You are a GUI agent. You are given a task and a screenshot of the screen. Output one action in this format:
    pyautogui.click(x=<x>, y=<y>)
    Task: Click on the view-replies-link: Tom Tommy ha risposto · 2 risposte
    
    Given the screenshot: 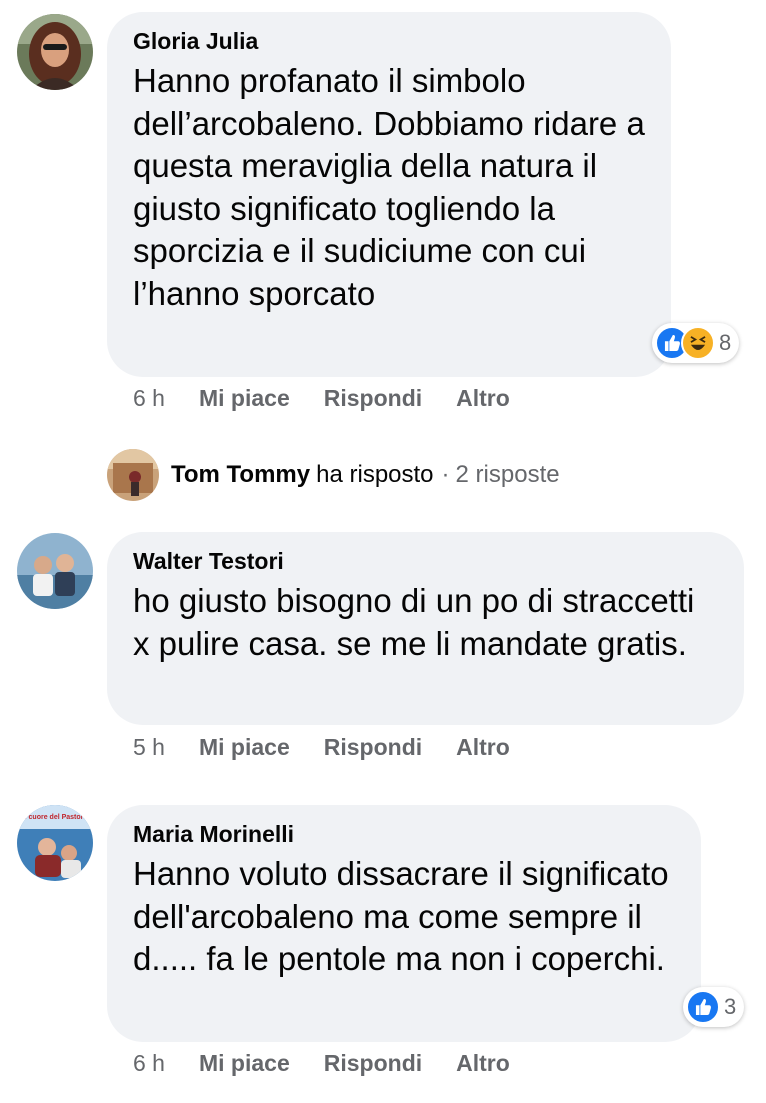 What is the action you would take?
    pyautogui.click(x=333, y=475)
    